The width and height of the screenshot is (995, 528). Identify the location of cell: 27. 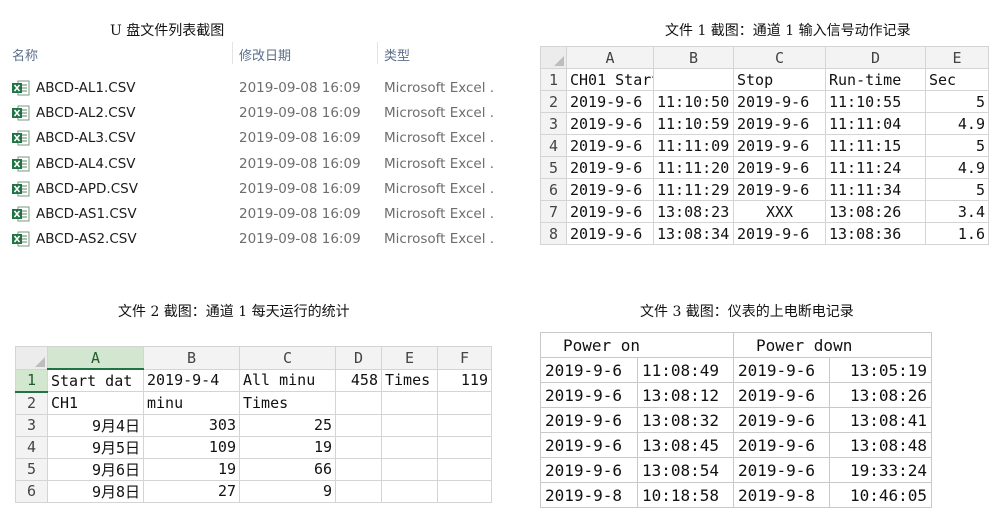
(191, 491).